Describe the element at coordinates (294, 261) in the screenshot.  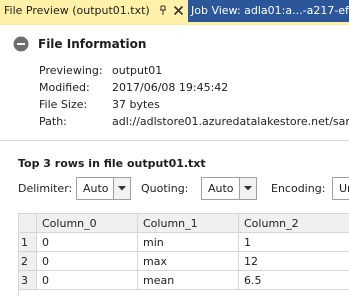
I see `grid-cell: 12` at that location.